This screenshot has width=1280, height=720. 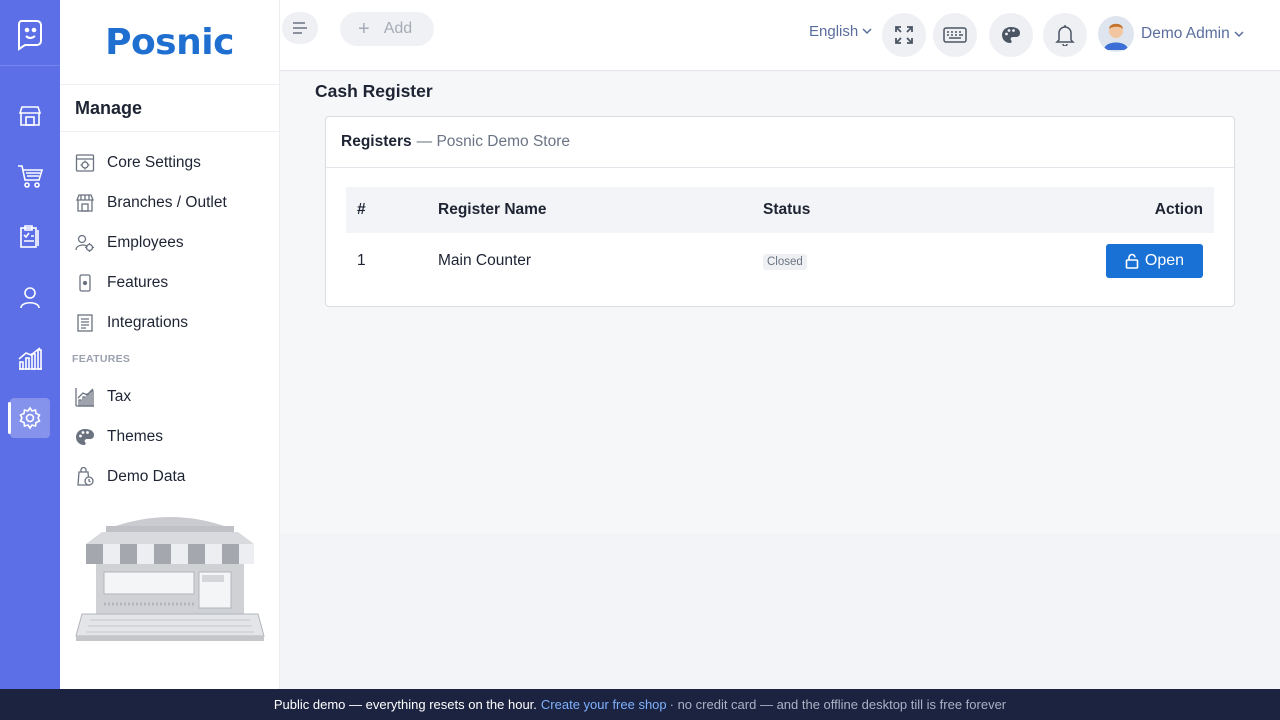 I want to click on card-subtitle: — Posnic Demo Store, so click(x=493, y=141).